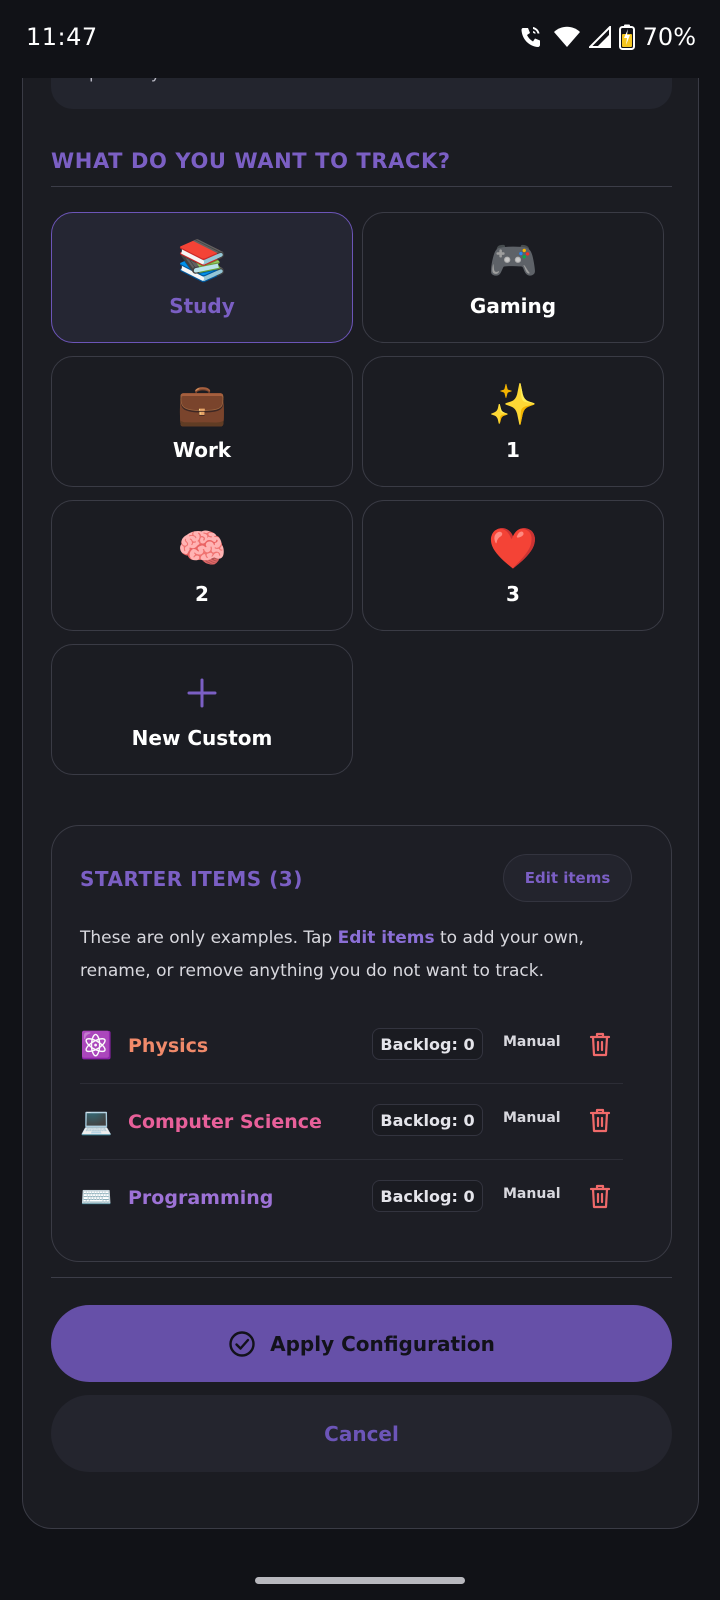 The height and width of the screenshot is (1600, 720). I want to click on footer-divider, so click(361, 1277).